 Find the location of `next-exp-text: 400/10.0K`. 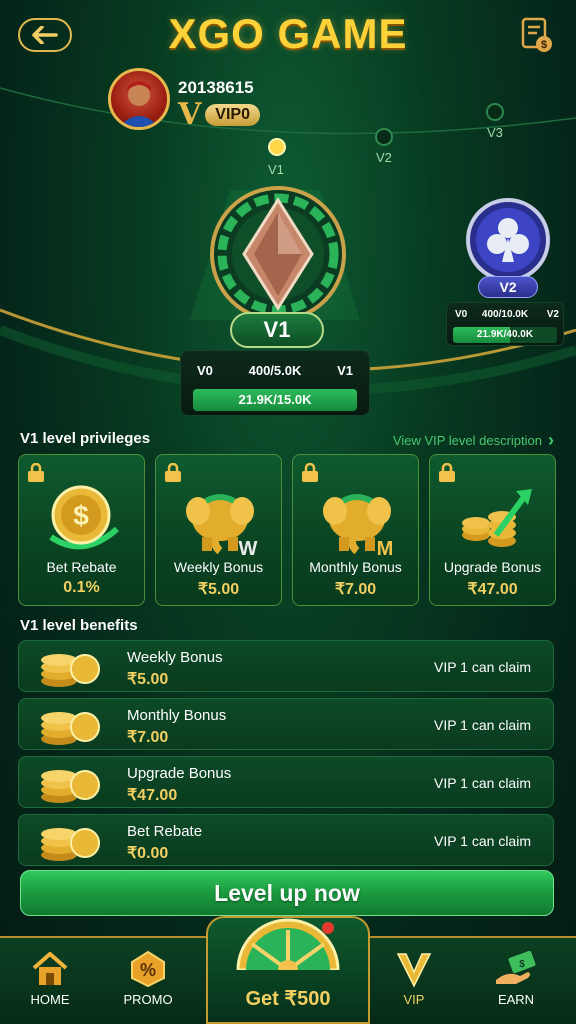

next-exp-text: 400/10.0K is located at coordinates (505, 314).